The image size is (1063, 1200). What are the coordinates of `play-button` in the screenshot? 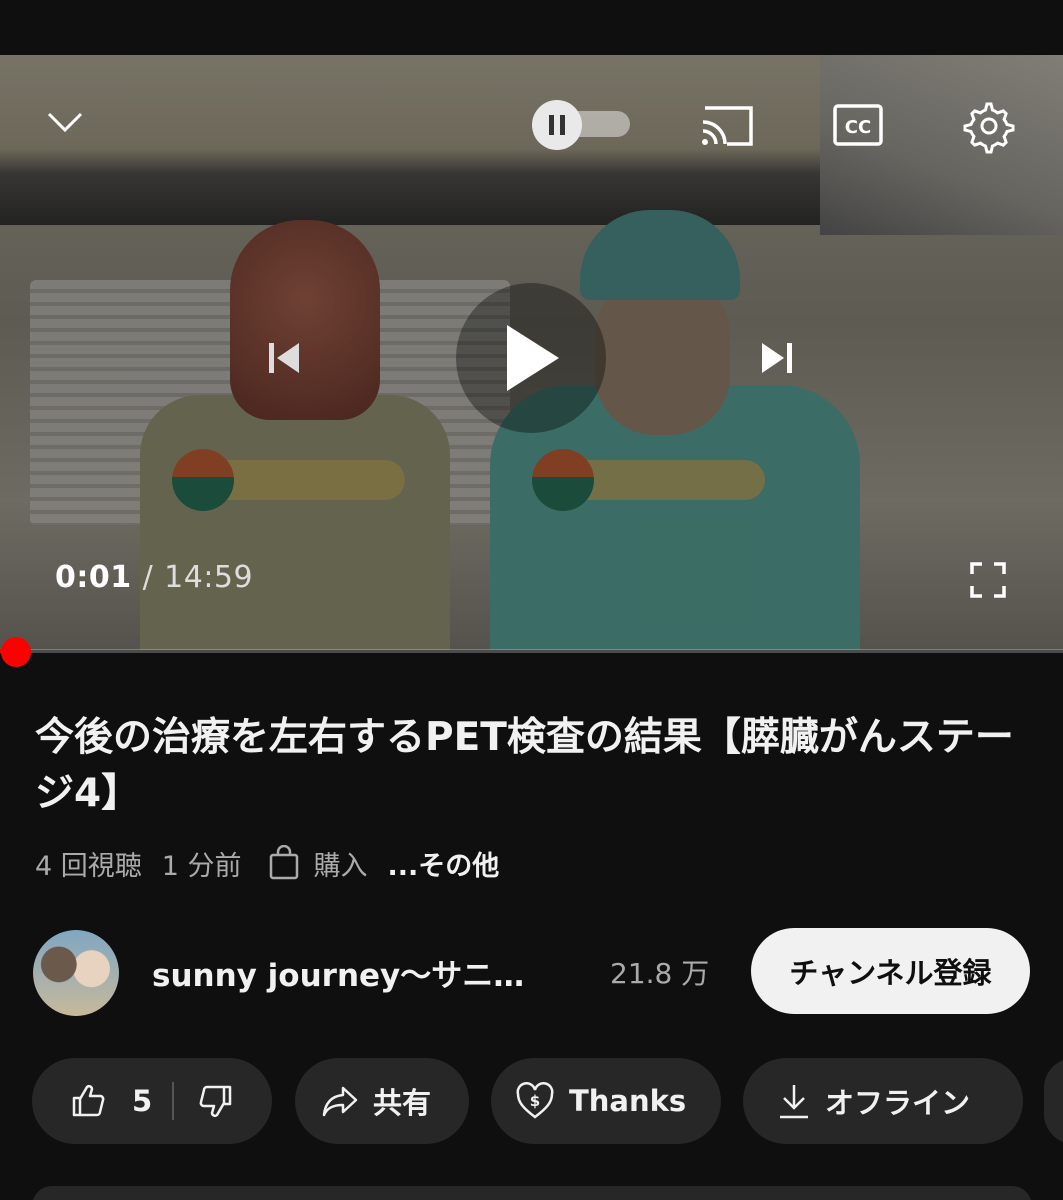 It's located at (531, 358).